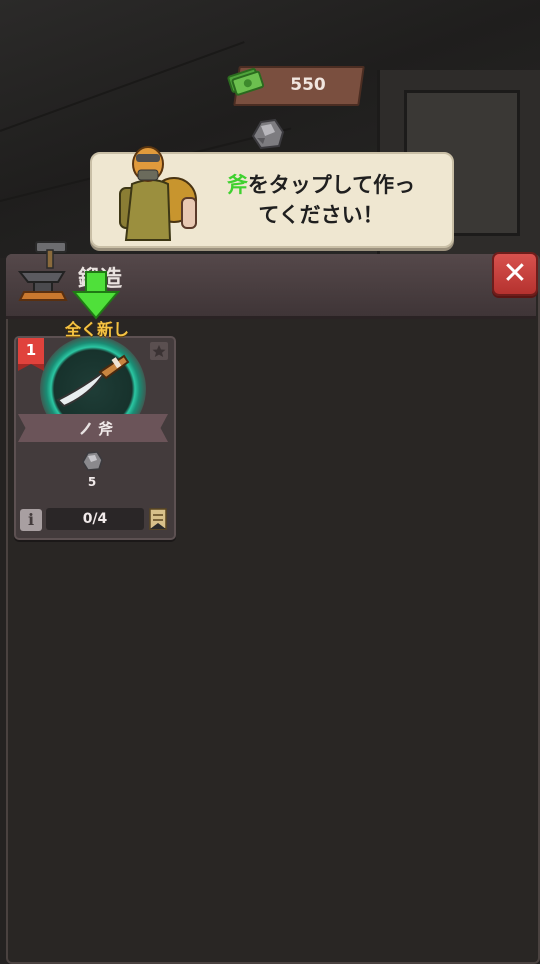  What do you see at coordinates (268, 134) in the screenshot?
I see `ore-icon` at bounding box center [268, 134].